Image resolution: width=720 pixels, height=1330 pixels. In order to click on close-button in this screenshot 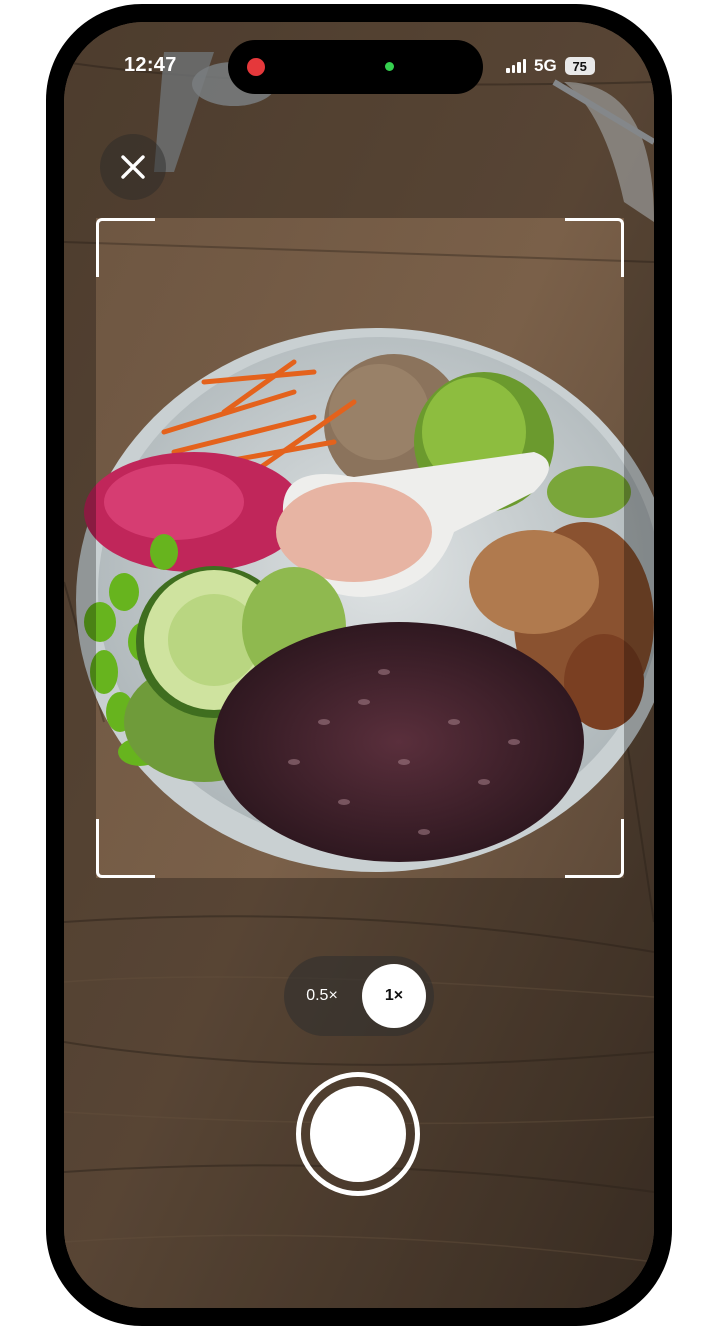, I will do `click(133, 167)`.